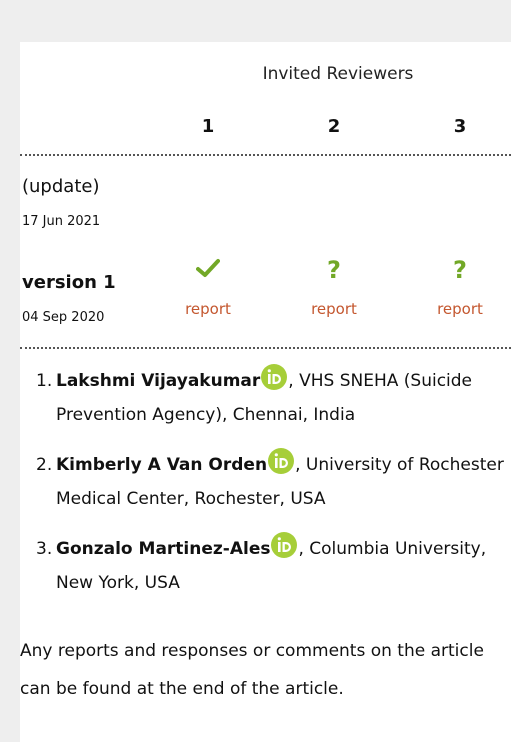  I want to click on version-row-date: 04 Sep 2020, so click(63, 317).